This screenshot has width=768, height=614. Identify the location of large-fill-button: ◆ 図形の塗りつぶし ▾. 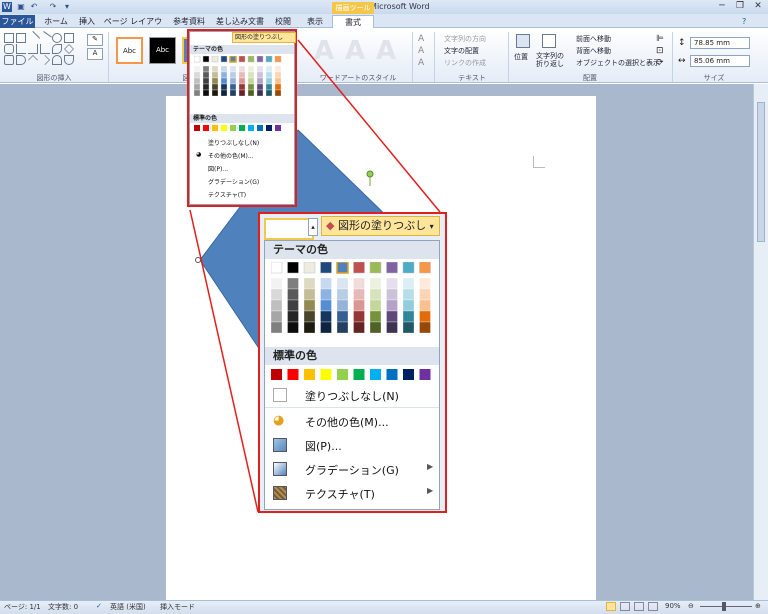
(380, 226).